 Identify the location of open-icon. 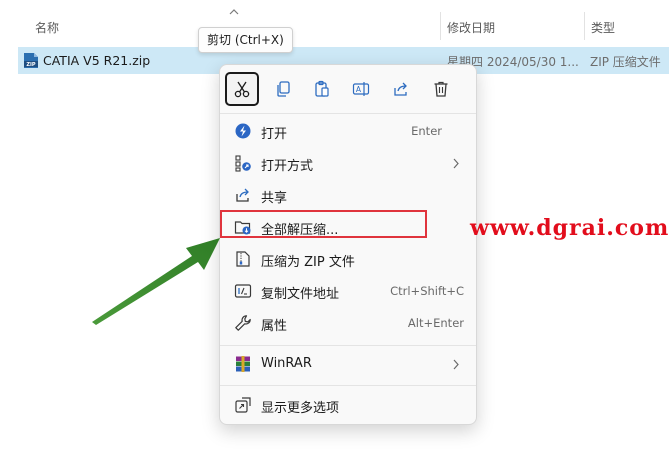
(243, 131).